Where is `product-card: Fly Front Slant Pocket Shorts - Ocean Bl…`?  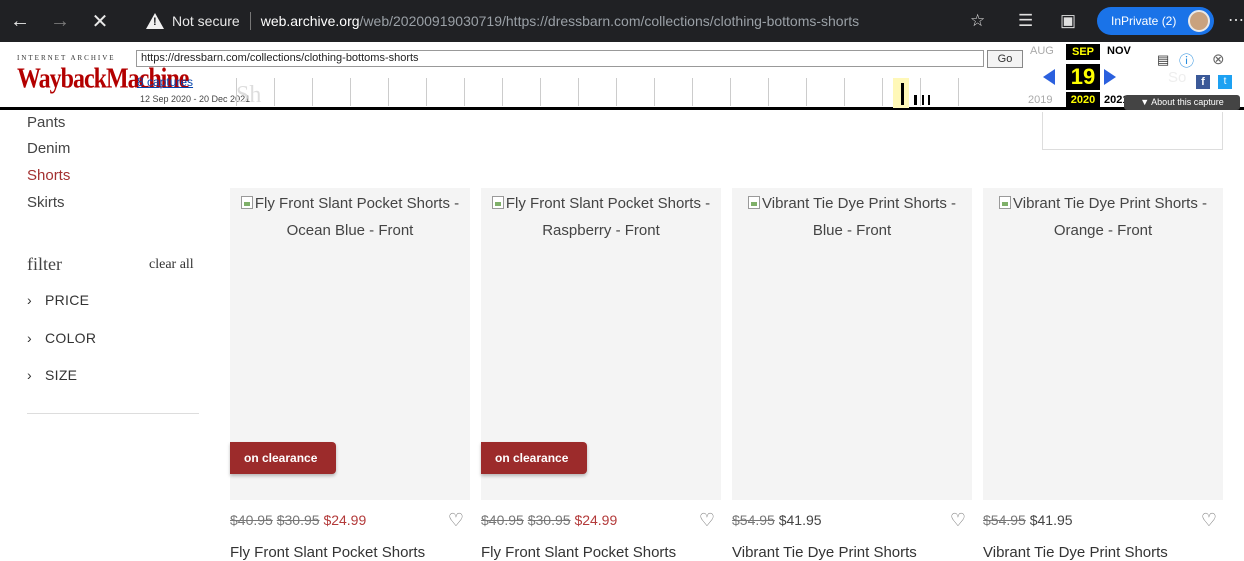
product-card: Fly Front Slant Pocket Shorts - Ocean Bl… is located at coordinates (350, 374).